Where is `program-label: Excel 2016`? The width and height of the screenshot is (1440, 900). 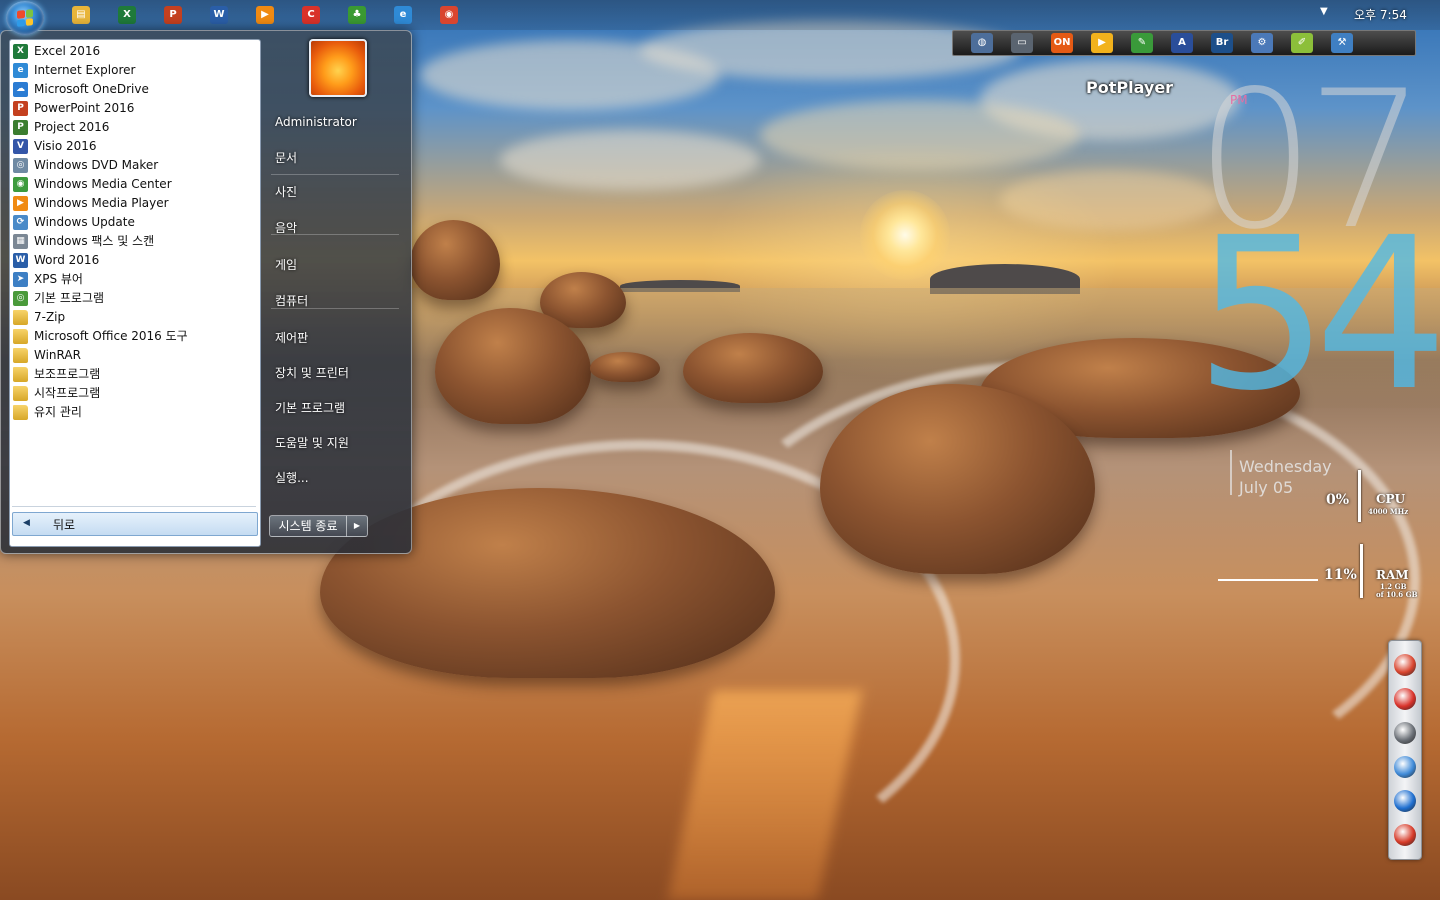 program-label: Excel 2016 is located at coordinates (67, 51).